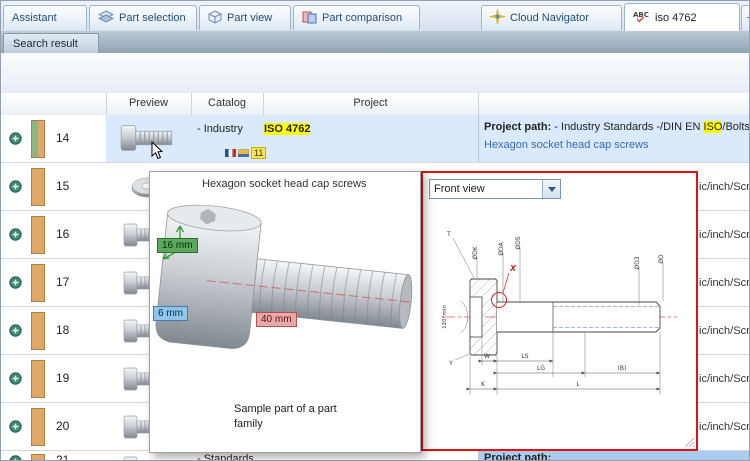 This screenshot has width=750, height=461. What do you see at coordinates (487, 356) in the screenshot?
I see `dim-label-w: W` at bounding box center [487, 356].